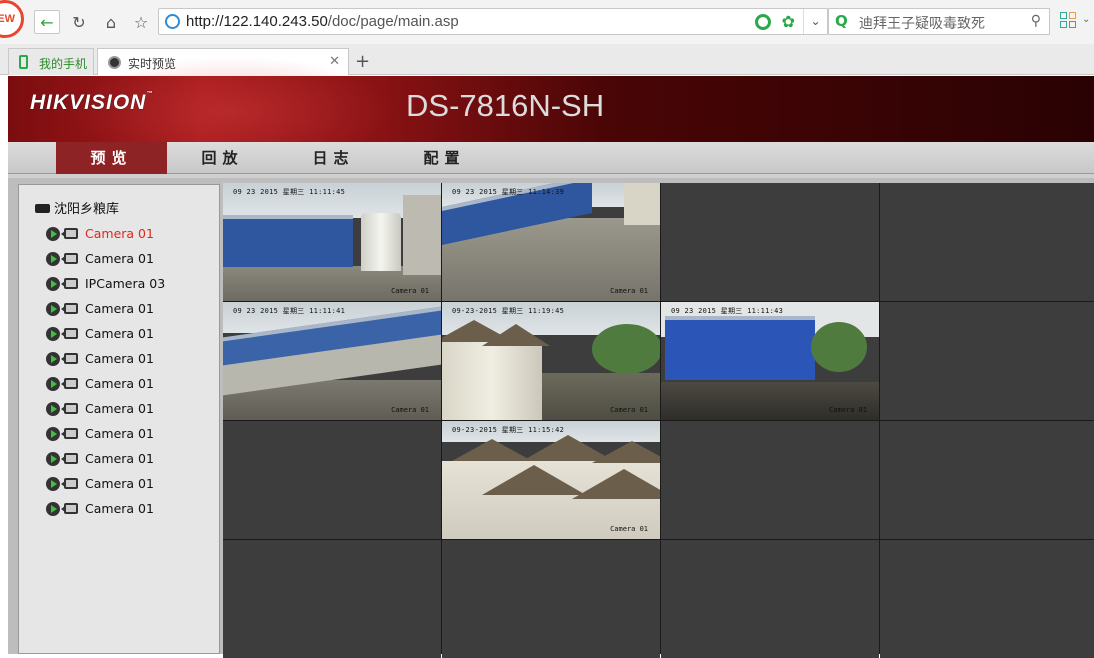 The height and width of the screenshot is (658, 1094). What do you see at coordinates (333, 158) in the screenshot?
I see `menu-log: 日志` at bounding box center [333, 158].